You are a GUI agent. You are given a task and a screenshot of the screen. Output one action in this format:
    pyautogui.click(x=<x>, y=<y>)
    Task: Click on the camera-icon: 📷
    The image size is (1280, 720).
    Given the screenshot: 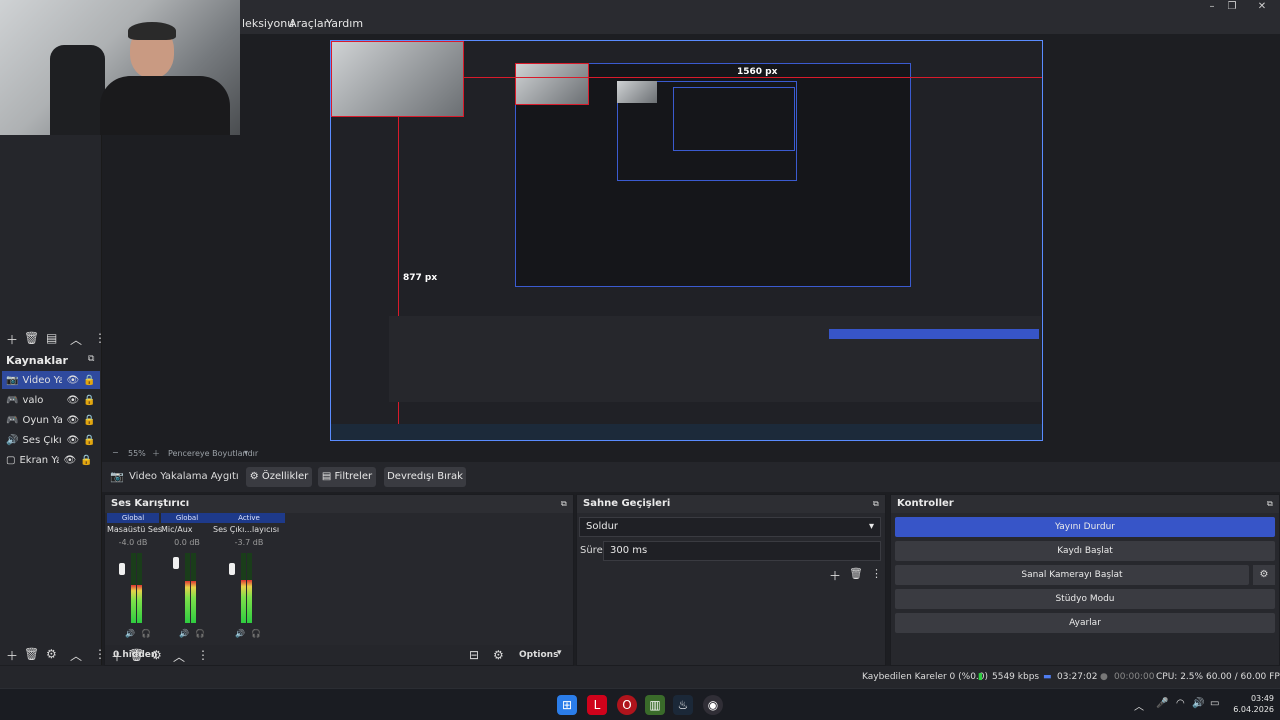 What is the action you would take?
    pyautogui.click(x=12, y=380)
    